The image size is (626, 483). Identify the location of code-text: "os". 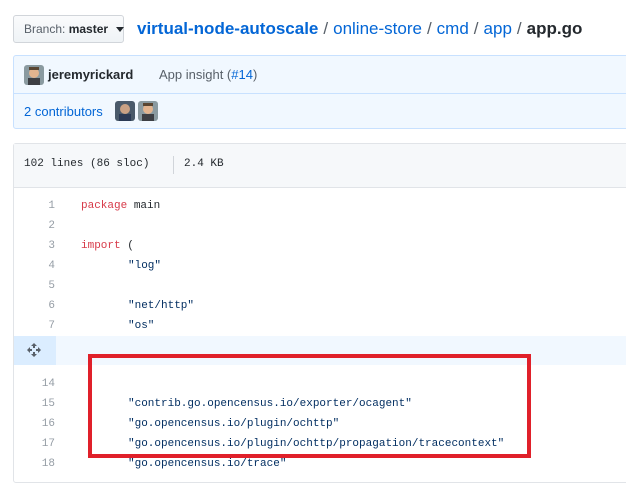
(117, 326).